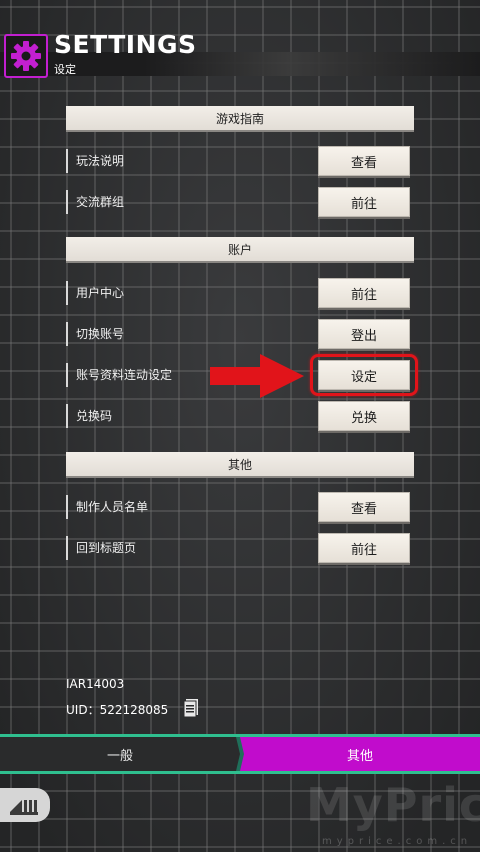  What do you see at coordinates (397, 841) in the screenshot?
I see `watermark-sub: myprice.com.cn` at bounding box center [397, 841].